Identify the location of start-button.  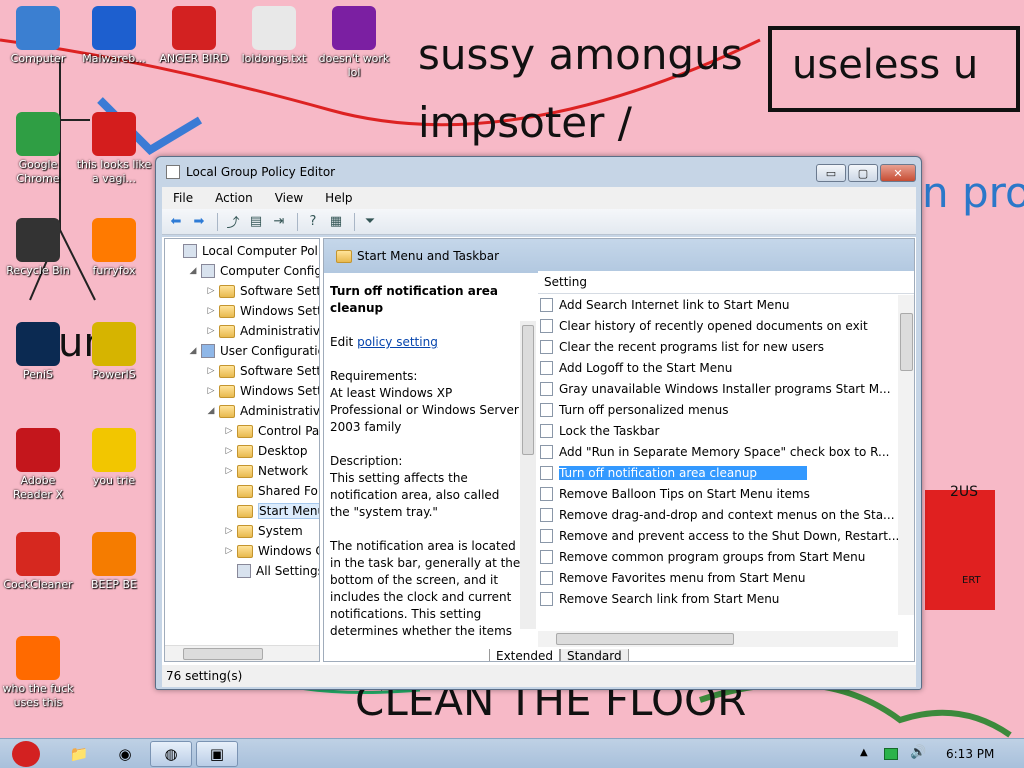
(26, 753).